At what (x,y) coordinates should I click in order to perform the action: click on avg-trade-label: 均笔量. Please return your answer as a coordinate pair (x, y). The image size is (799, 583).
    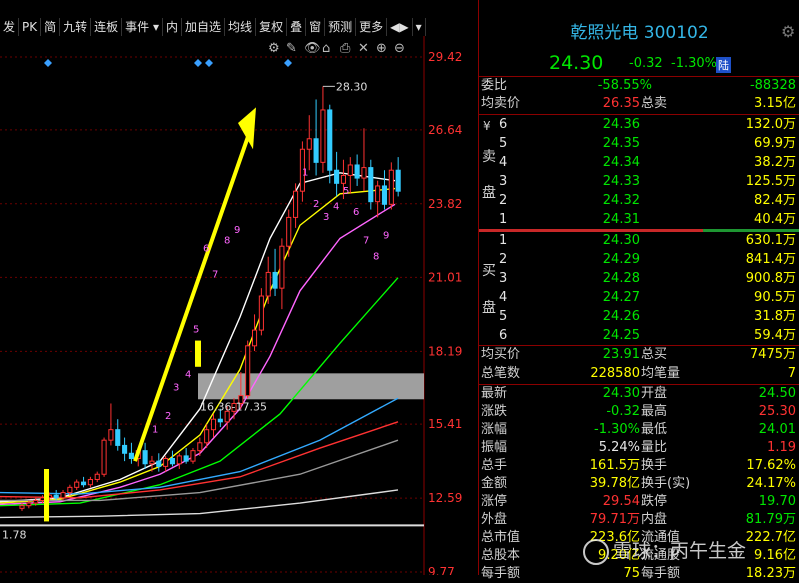
    Looking at the image, I should click on (661, 373).